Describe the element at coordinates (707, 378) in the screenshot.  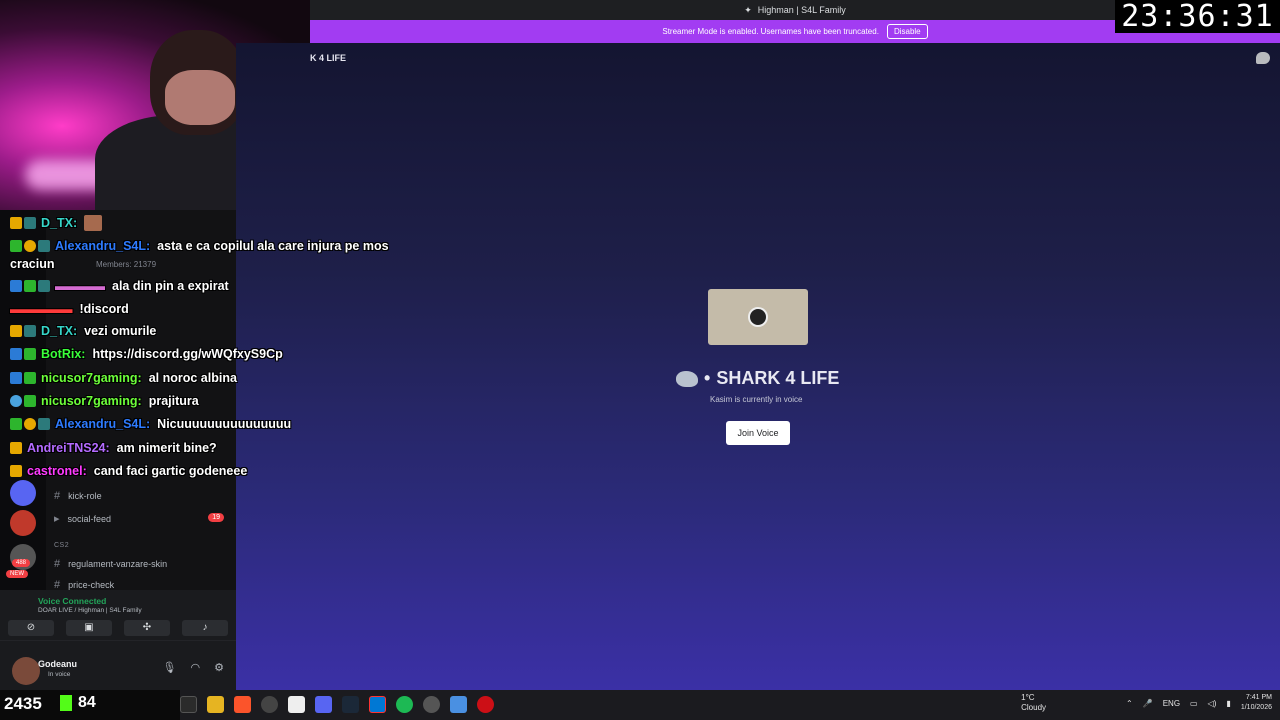
I see `voice-name-prefix: •` at that location.